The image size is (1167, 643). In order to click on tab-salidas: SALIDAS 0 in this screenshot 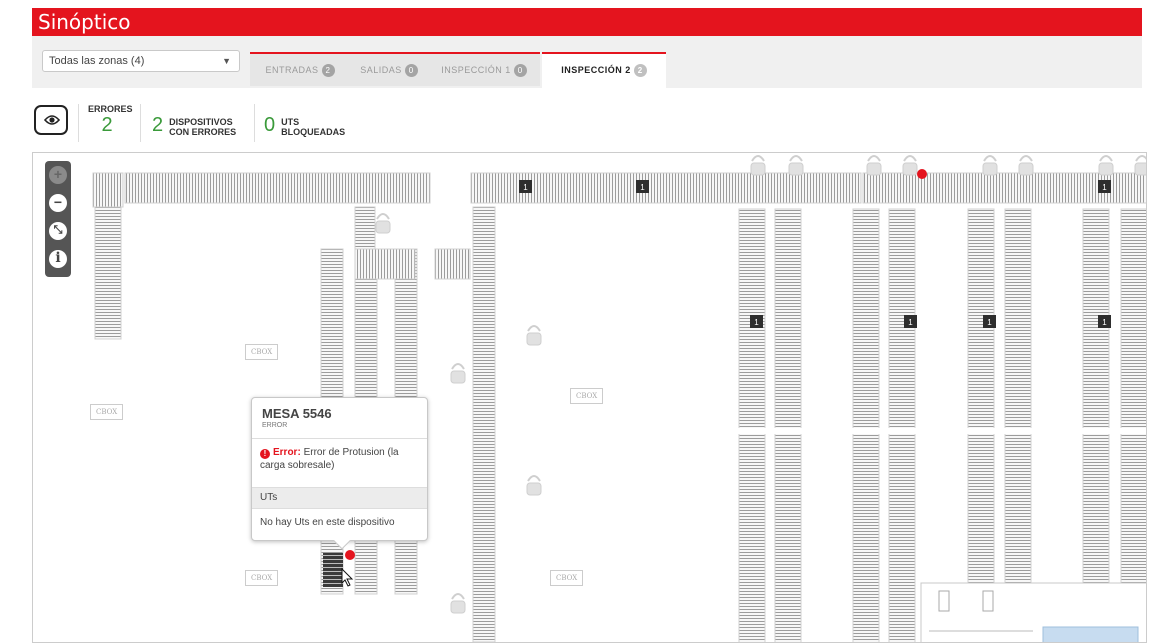, I will do `click(389, 69)`.